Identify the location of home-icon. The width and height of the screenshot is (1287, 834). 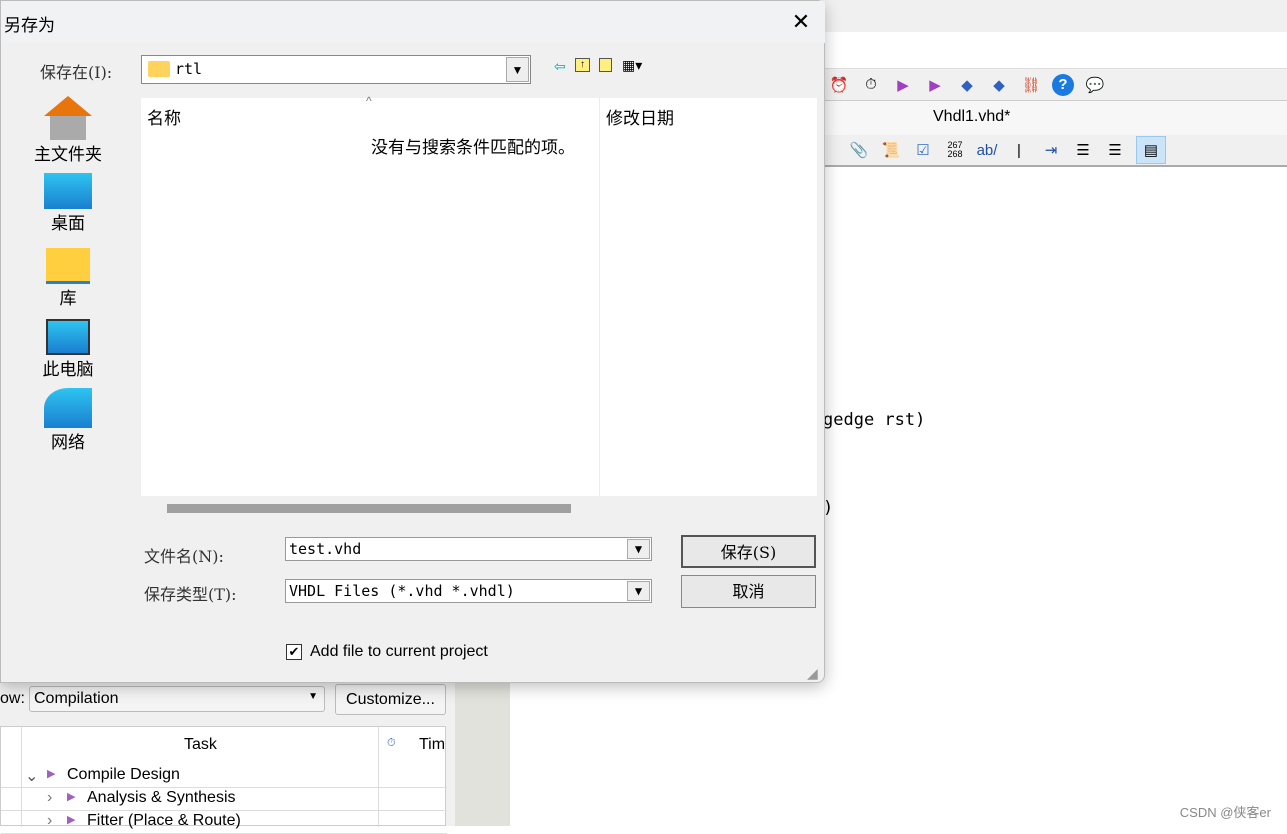
(68, 106).